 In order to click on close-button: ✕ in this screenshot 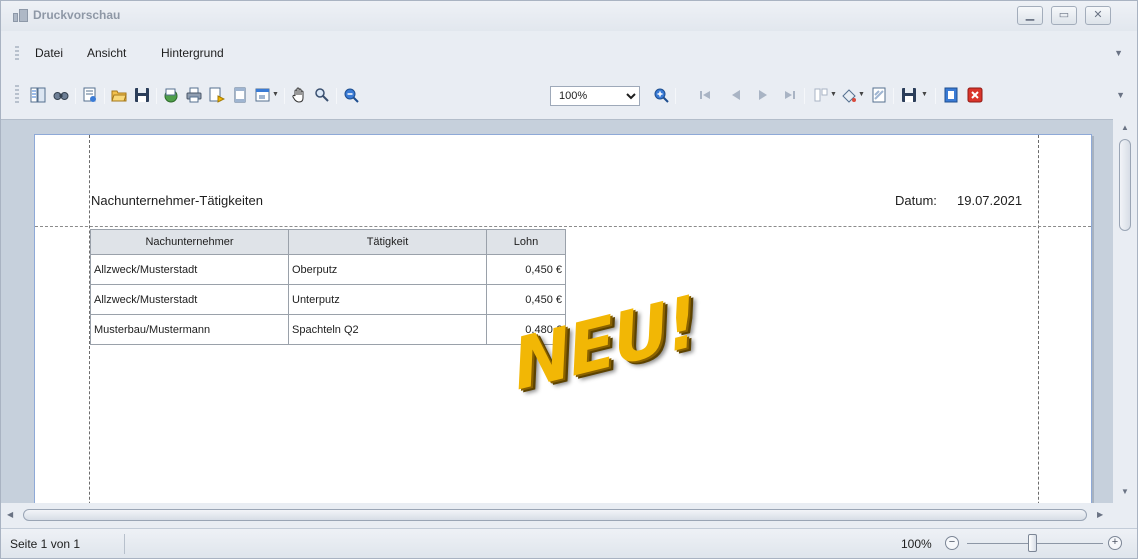, I will do `click(1098, 15)`.